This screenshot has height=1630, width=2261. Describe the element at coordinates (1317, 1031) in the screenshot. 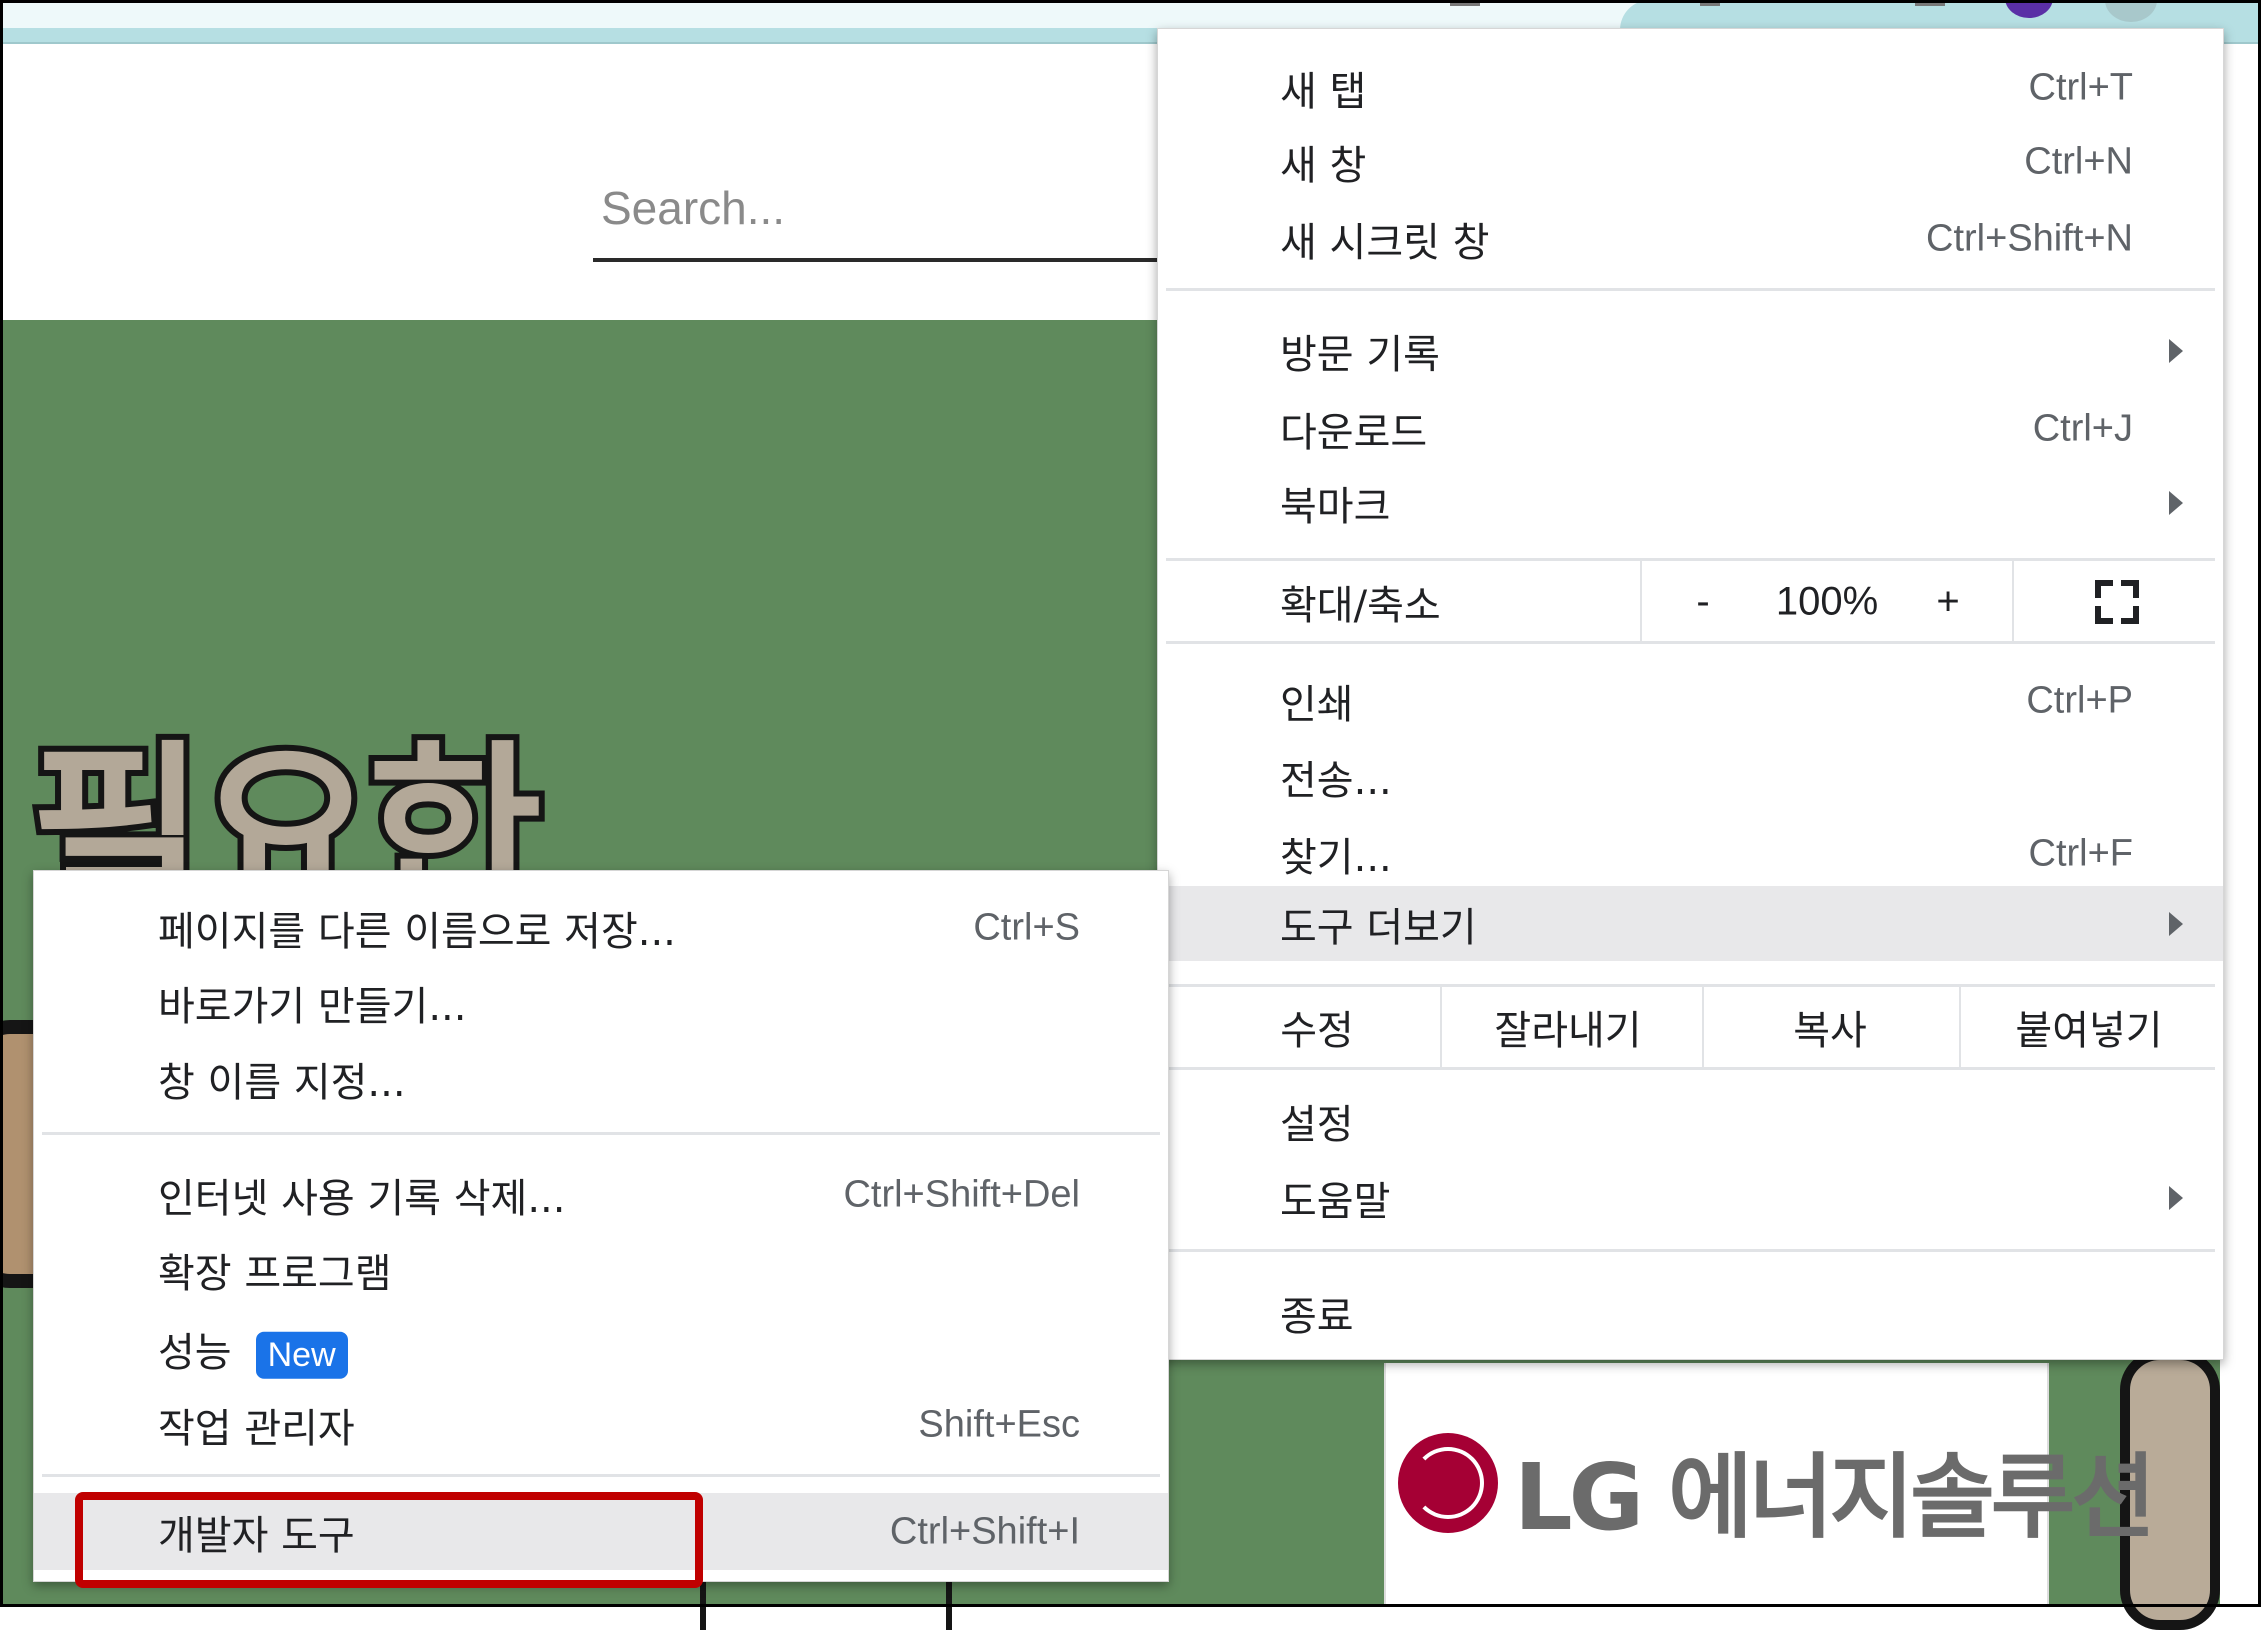

I see `edit-label: 수정` at that location.